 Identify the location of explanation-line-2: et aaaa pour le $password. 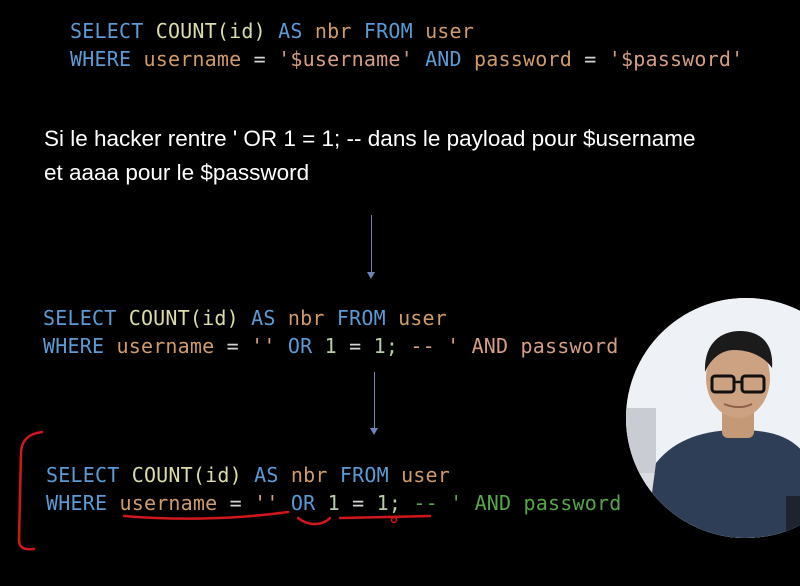
(177, 172).